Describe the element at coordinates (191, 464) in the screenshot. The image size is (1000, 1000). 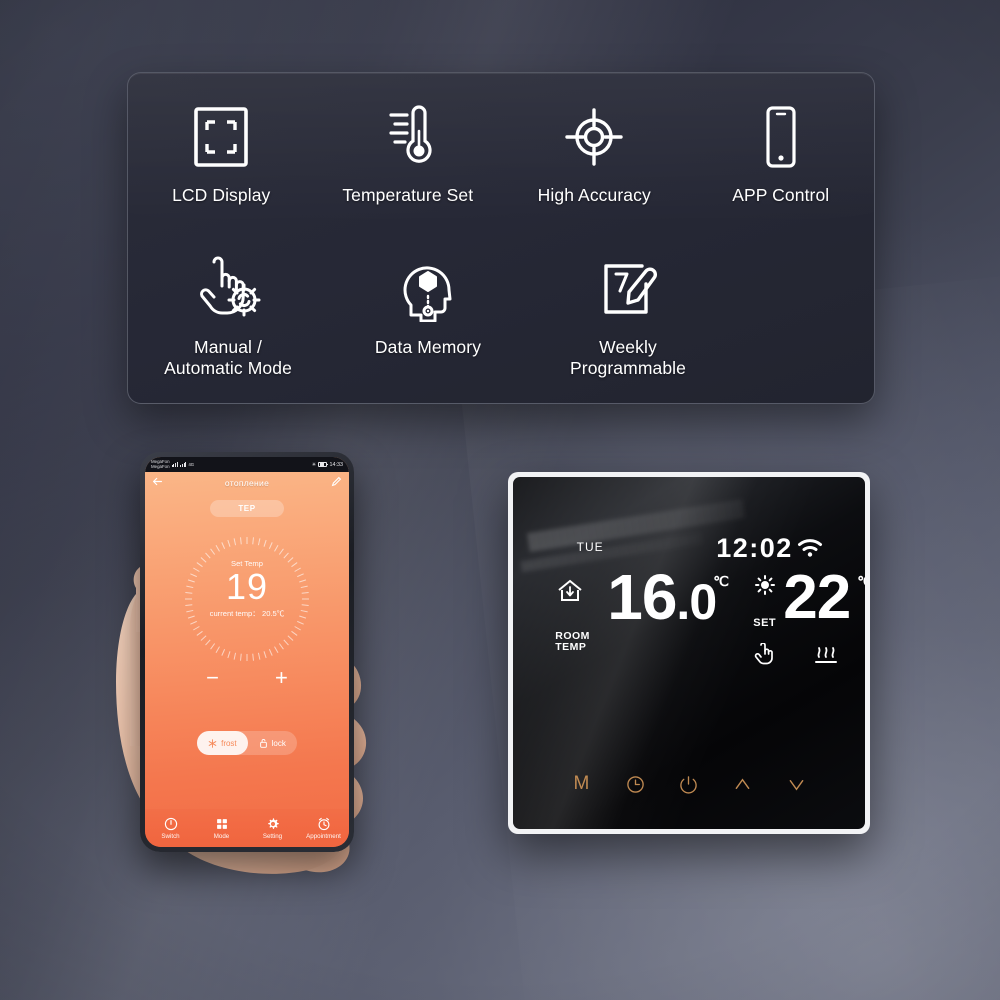
I see `network-label: 4G` at that location.